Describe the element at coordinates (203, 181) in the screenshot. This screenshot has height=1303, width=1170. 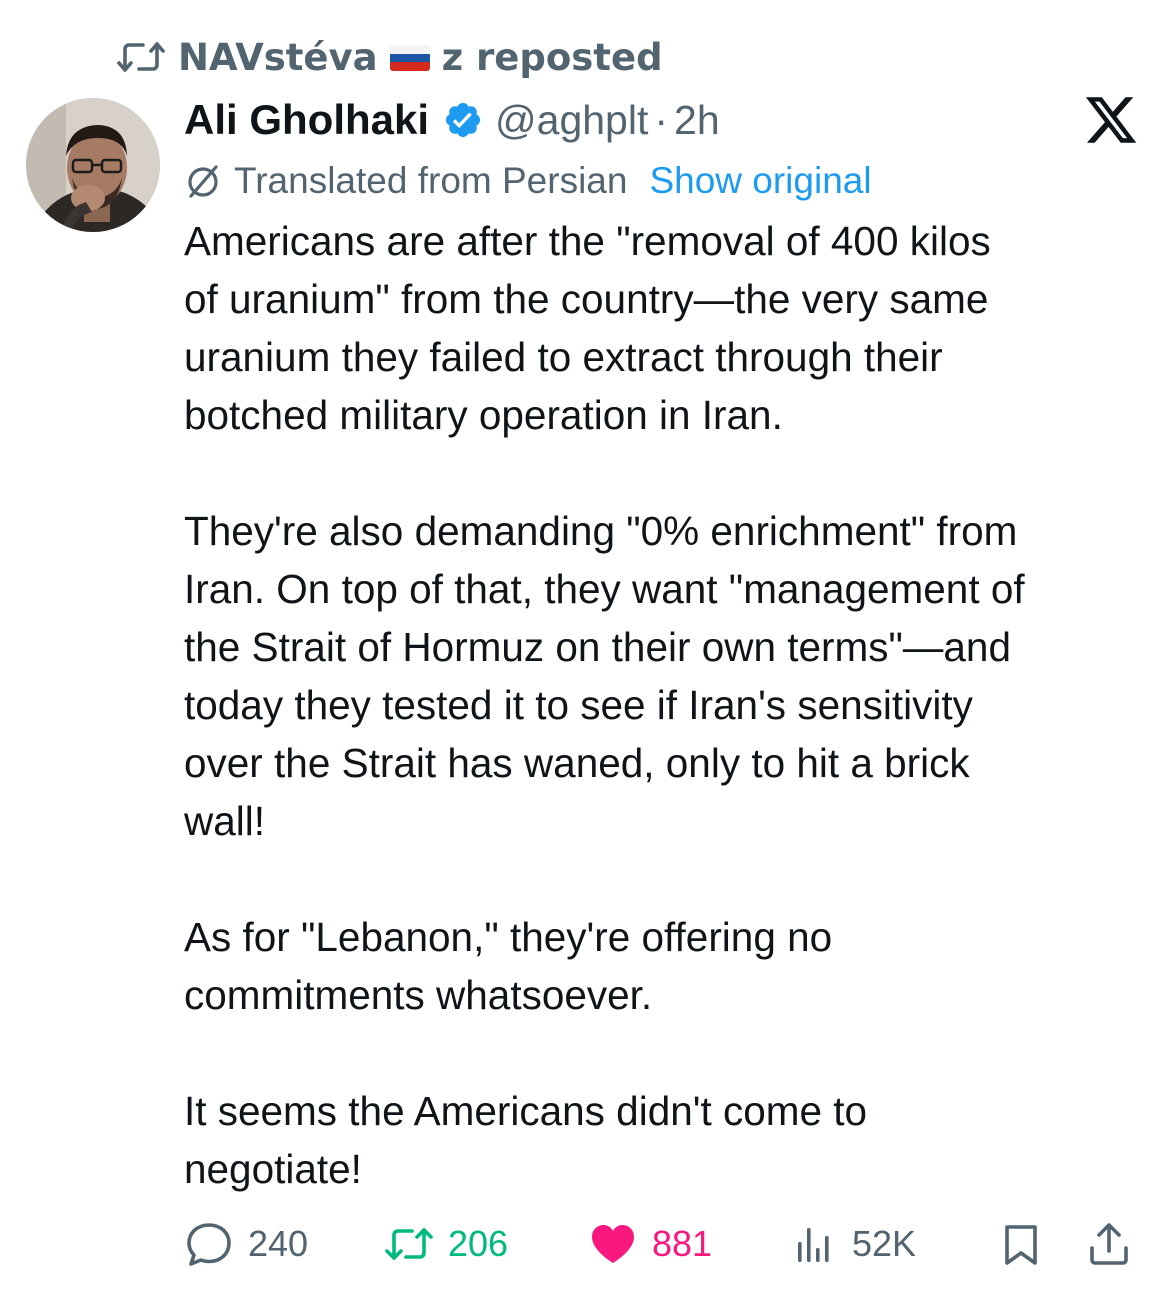
I see `globe-icon` at that location.